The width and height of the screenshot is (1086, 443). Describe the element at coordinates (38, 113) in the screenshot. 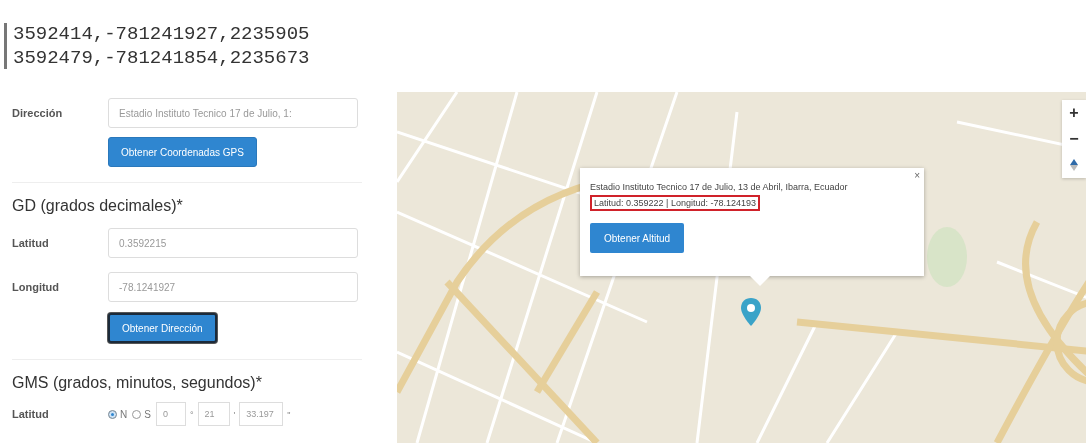

I see `field-label: Dirección` at that location.